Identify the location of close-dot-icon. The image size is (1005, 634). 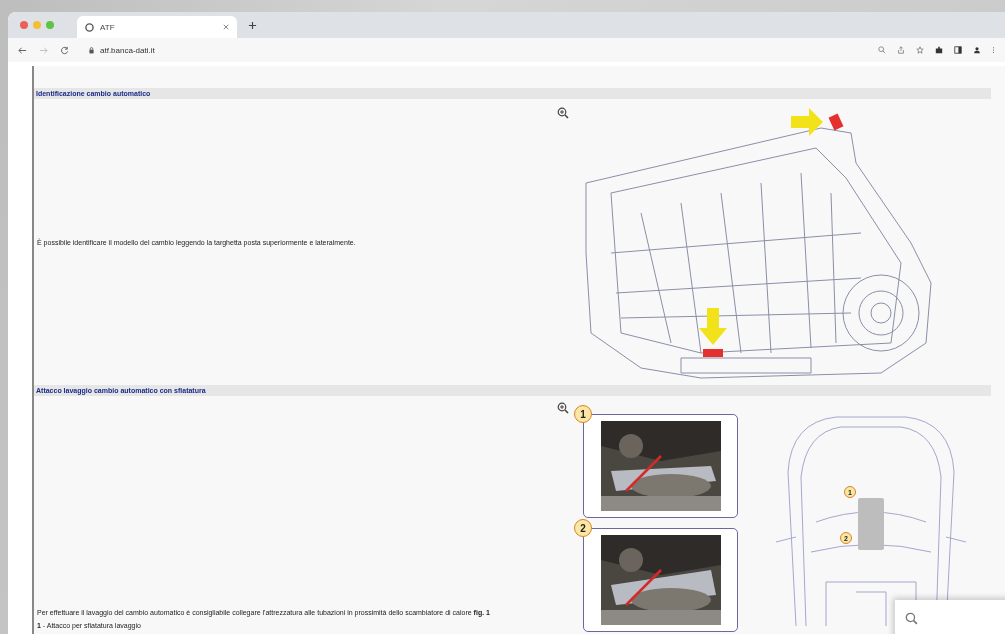
(24, 25).